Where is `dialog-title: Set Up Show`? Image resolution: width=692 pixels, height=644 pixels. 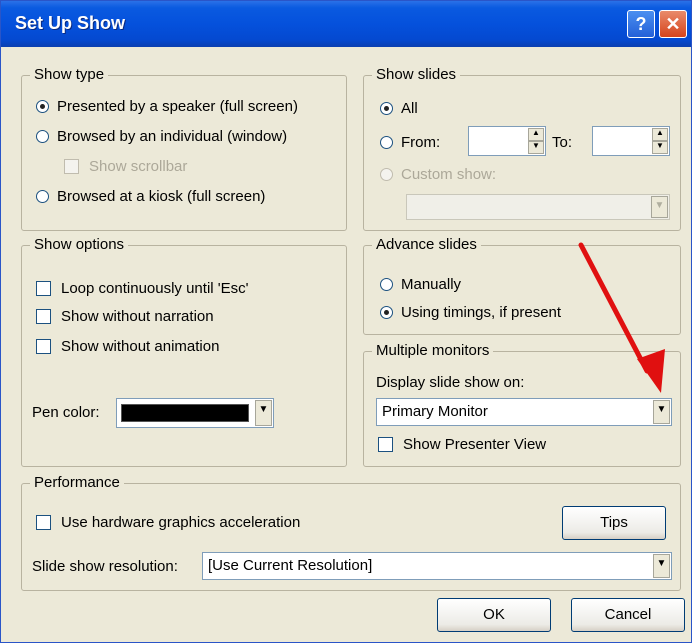 dialog-title: Set Up Show is located at coordinates (70, 23).